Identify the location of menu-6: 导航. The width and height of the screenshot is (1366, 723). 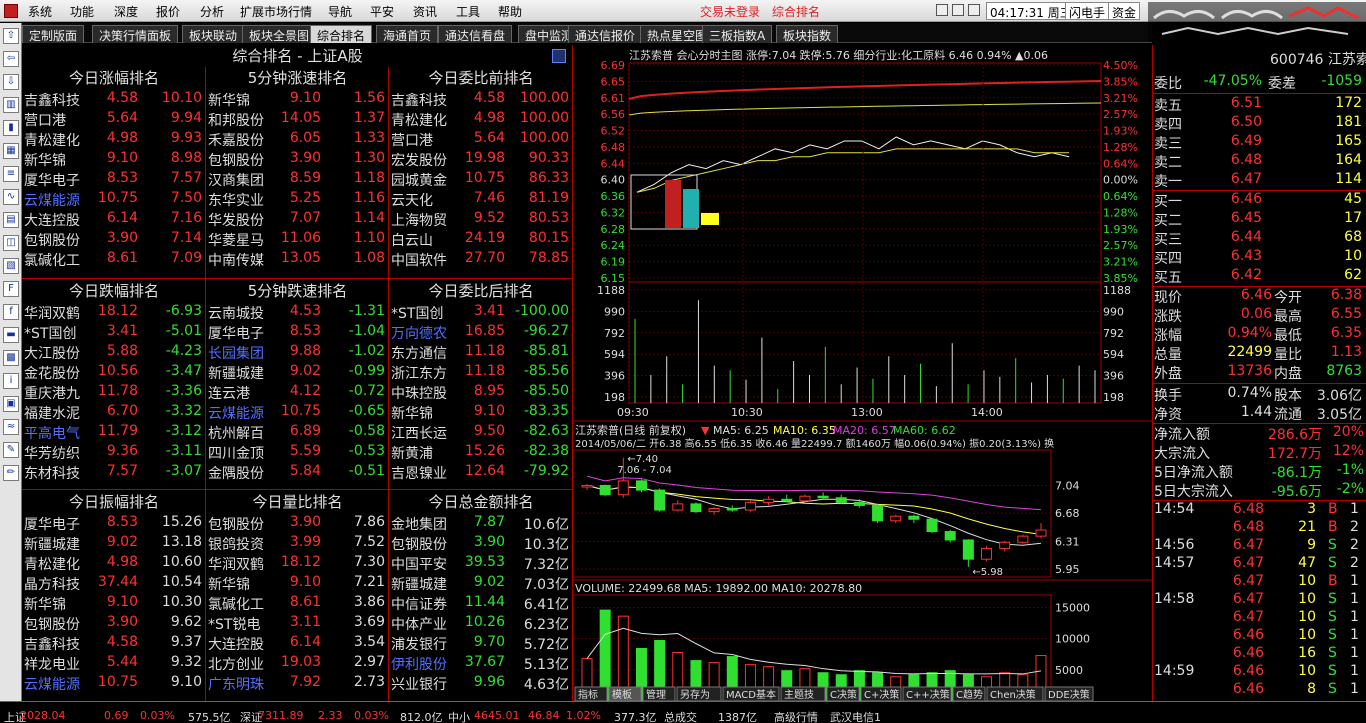
(340, 11).